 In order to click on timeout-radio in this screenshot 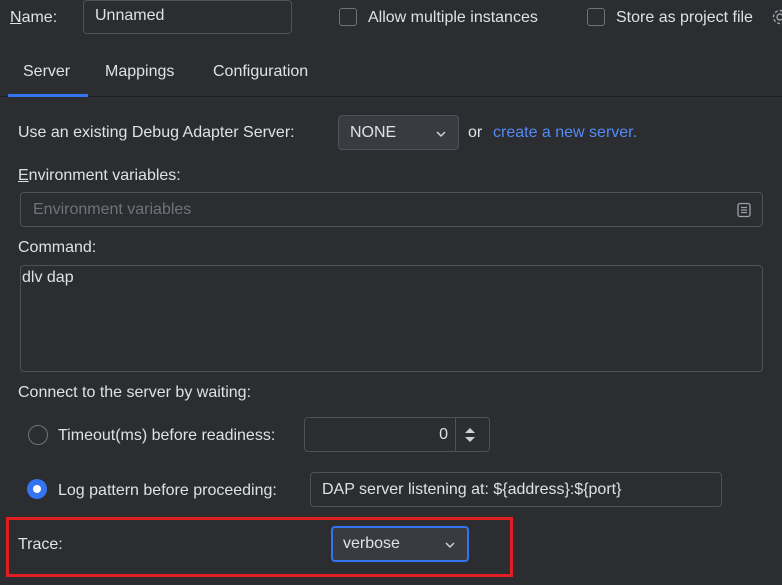, I will do `click(38, 435)`.